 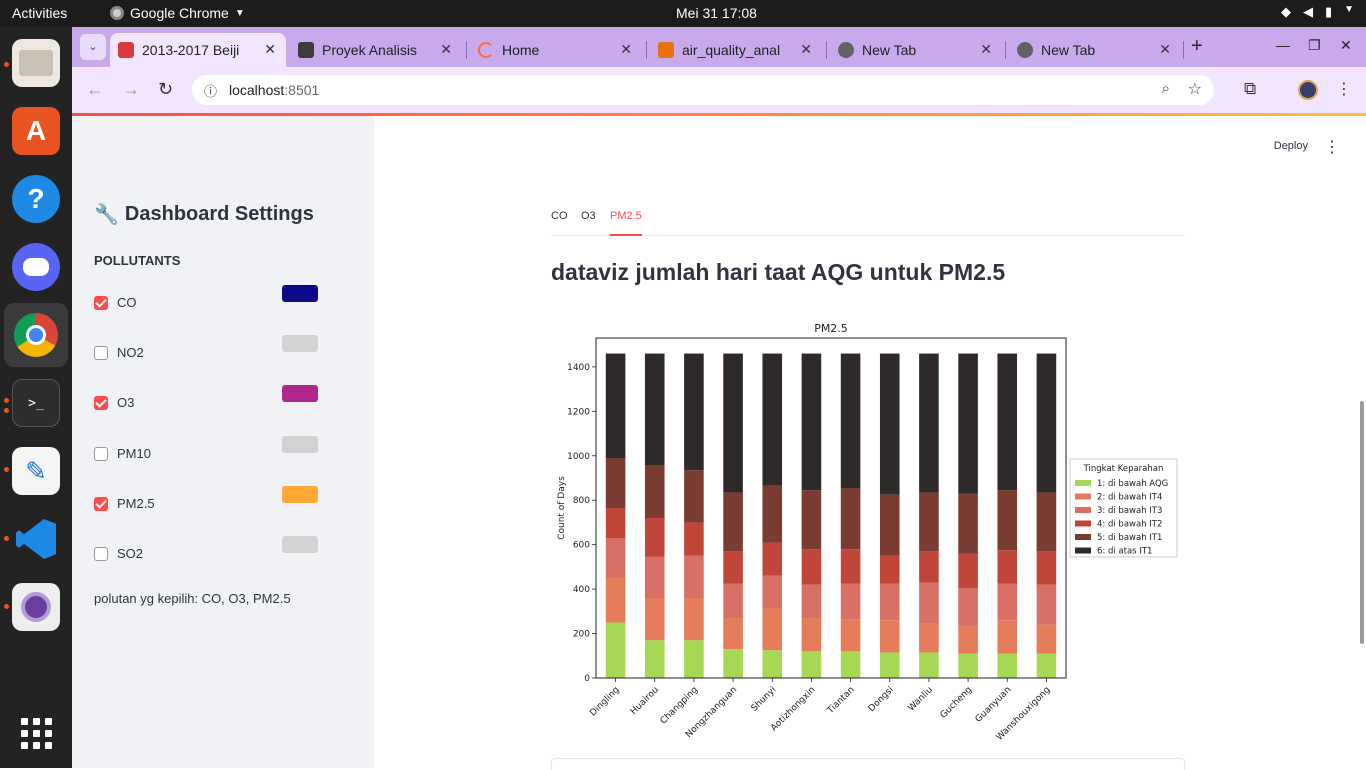 I want to click on legend-label: 1: di bawah AQG, so click(x=1132, y=484).